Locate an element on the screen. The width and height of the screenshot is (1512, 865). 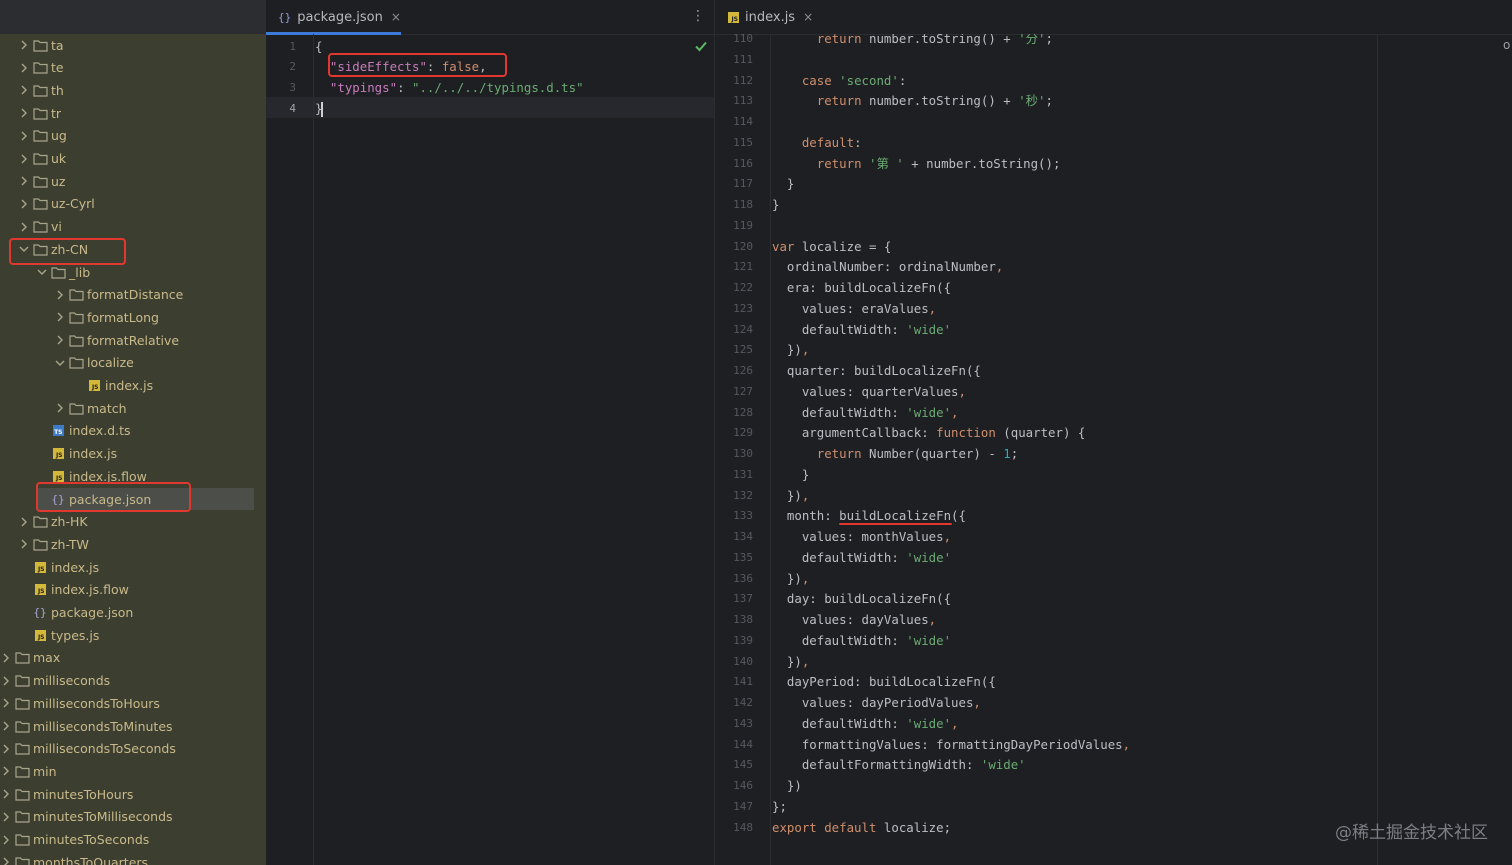
code-line: }), is located at coordinates (790, 349).